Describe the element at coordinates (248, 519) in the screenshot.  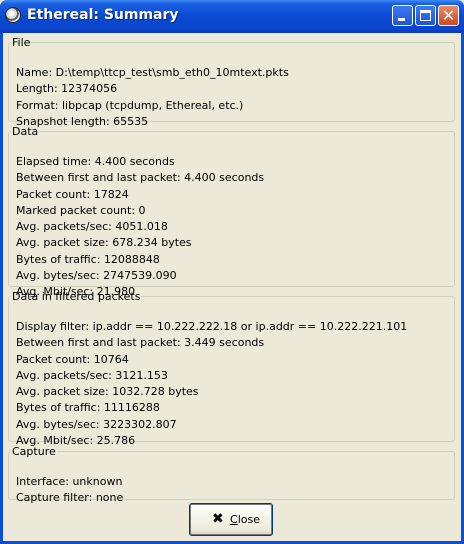
I see `close-label-rest: lose` at that location.